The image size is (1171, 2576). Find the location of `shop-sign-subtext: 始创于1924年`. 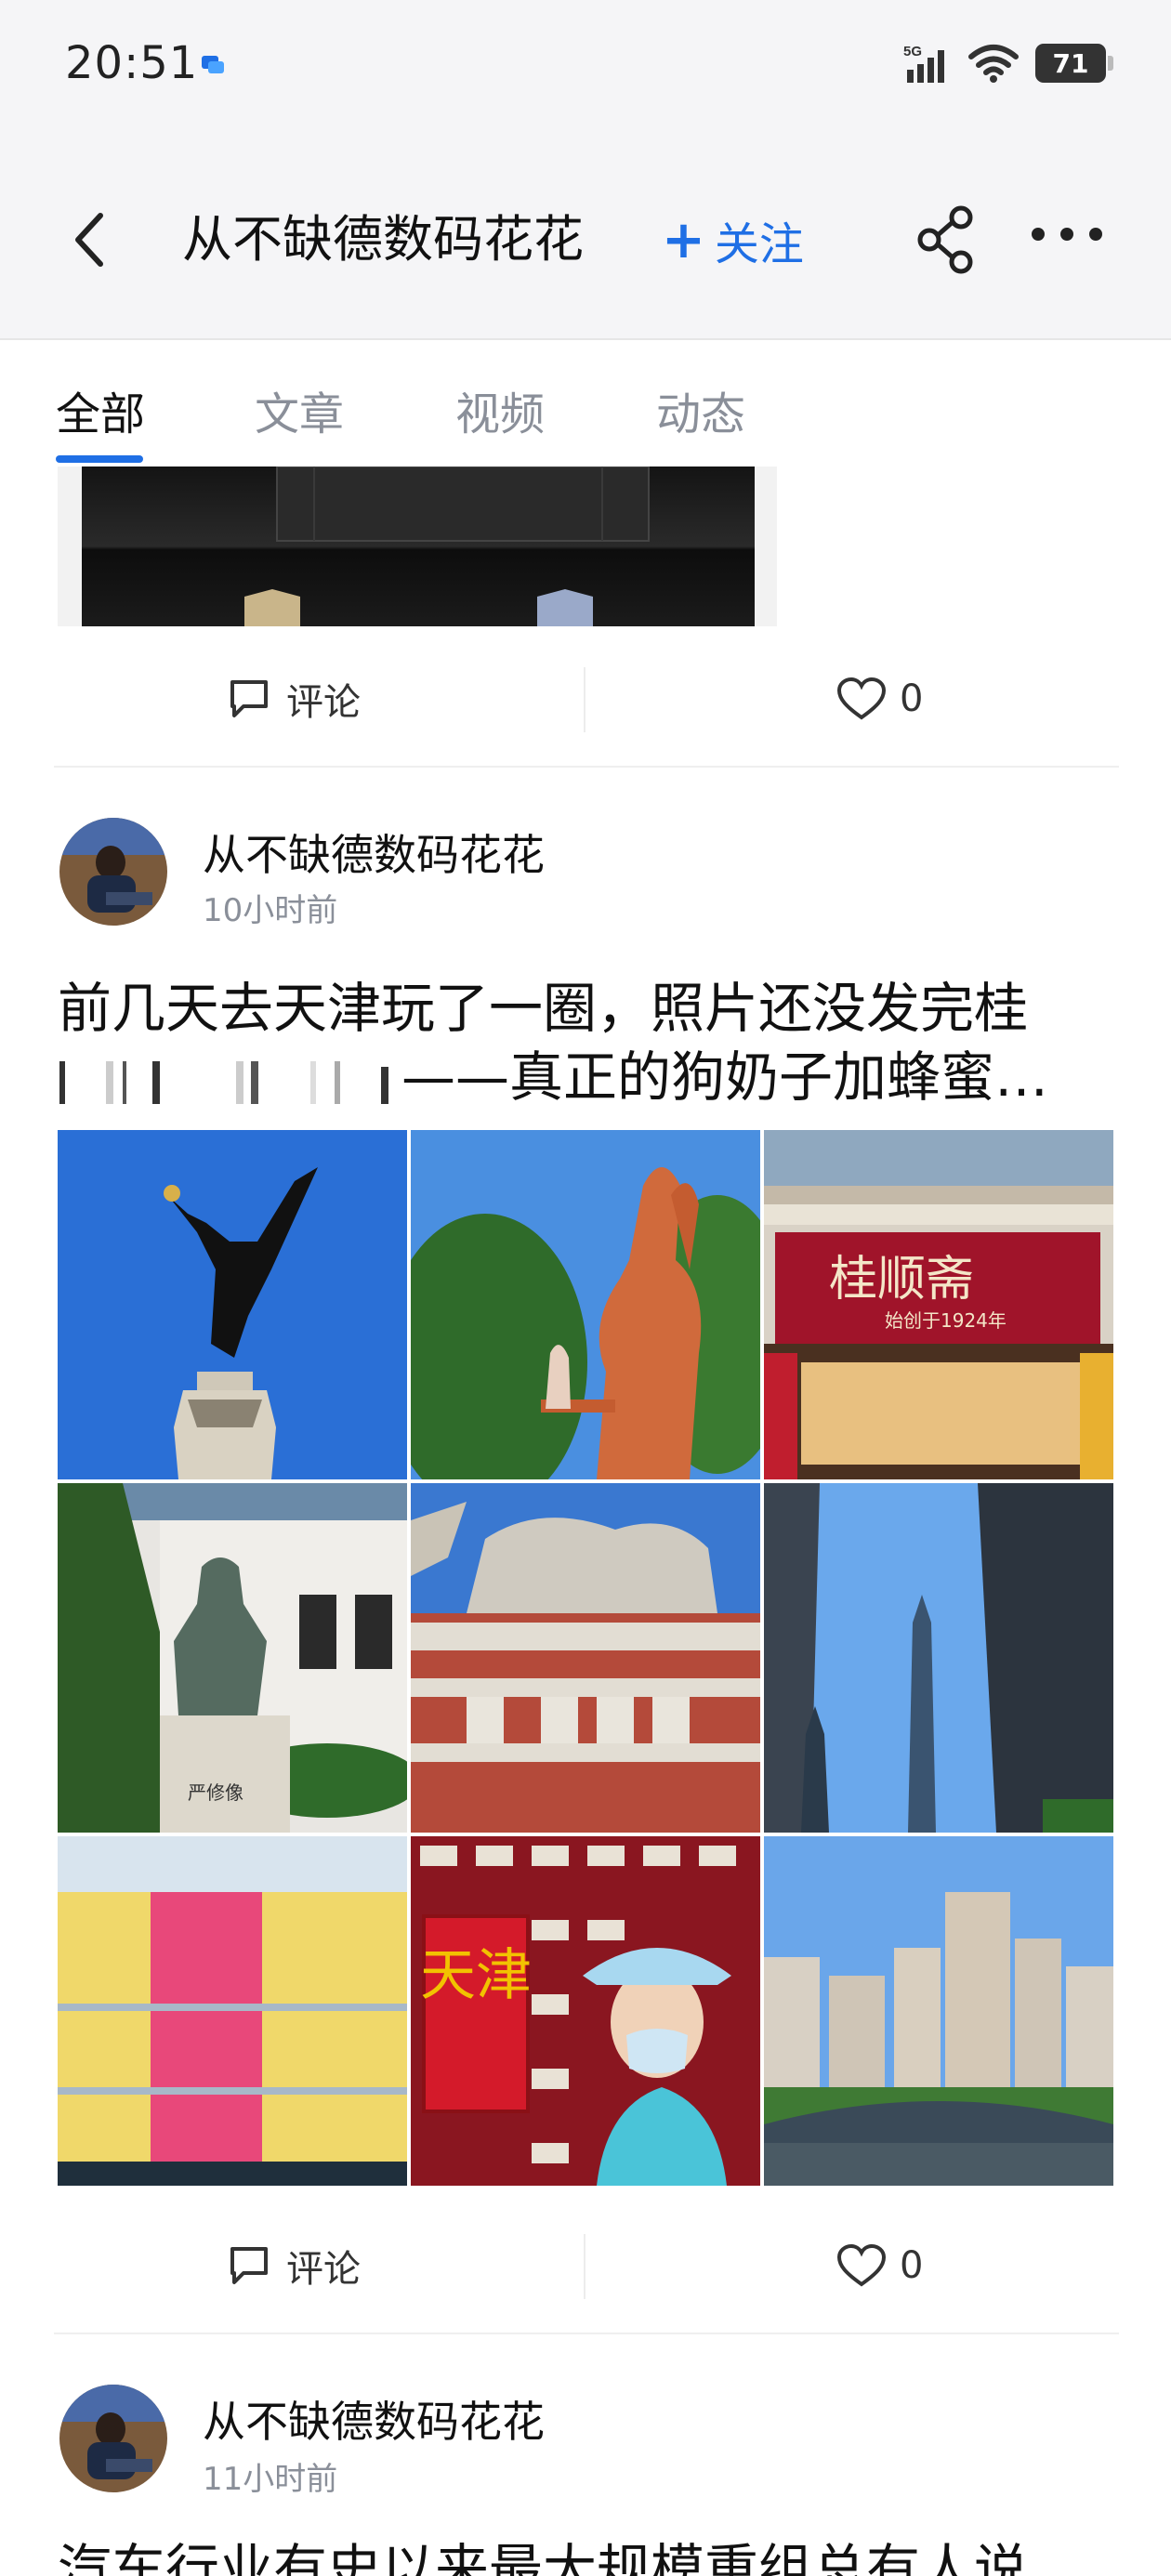

shop-sign-subtext: 始创于1924年 is located at coordinates (946, 1320).